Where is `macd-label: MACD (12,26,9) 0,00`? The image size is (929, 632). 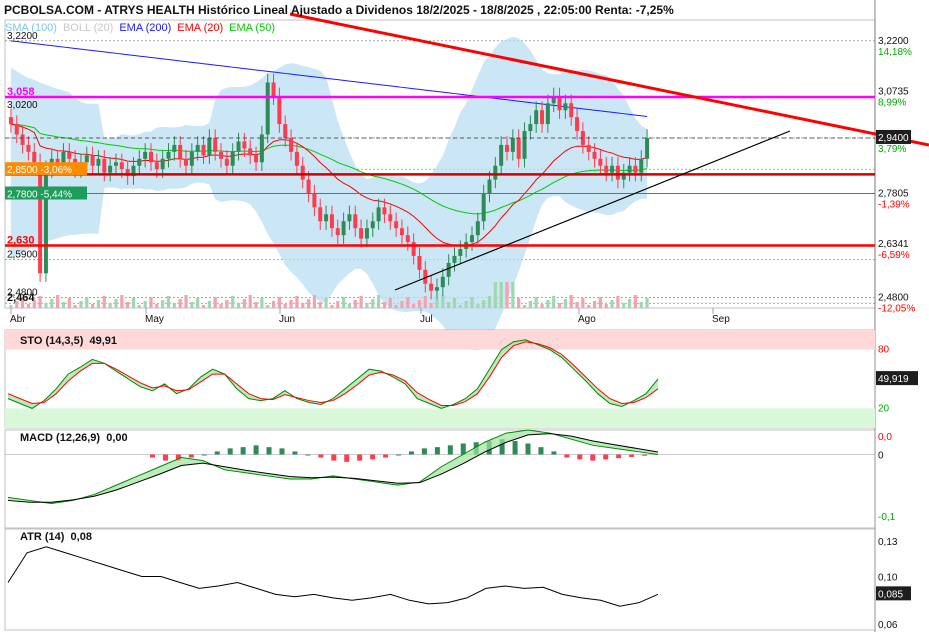
macd-label: MACD (12,26,9) 0,00 is located at coordinates (74, 438).